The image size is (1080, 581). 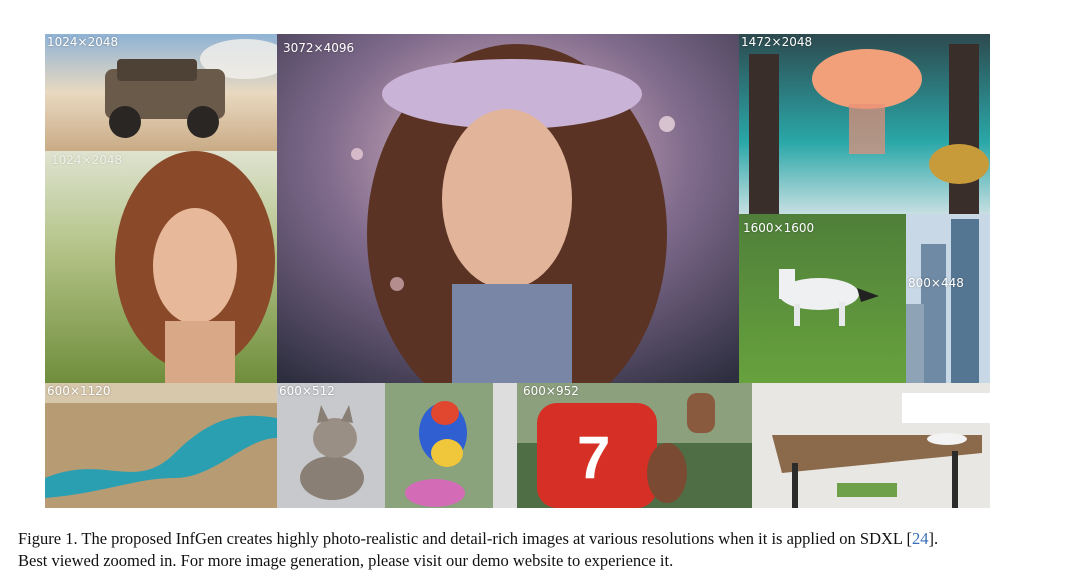 I want to click on resolution-label: 600×1120, so click(x=79, y=391).